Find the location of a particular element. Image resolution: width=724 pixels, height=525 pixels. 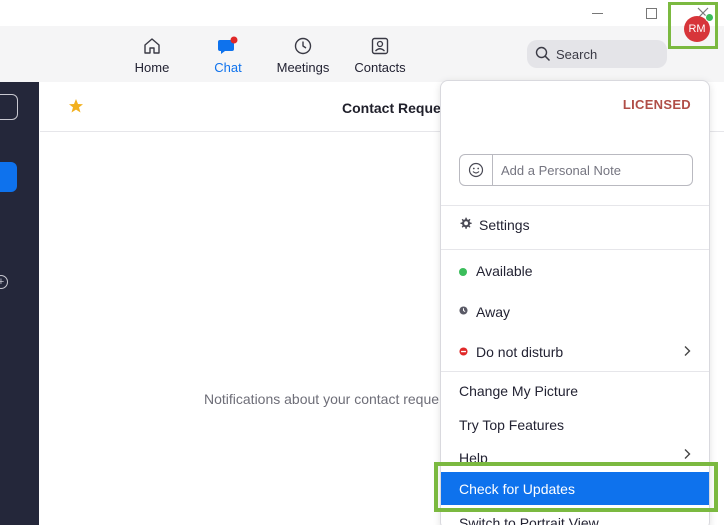

menu-item-away-label: Away is located at coordinates (493, 312).